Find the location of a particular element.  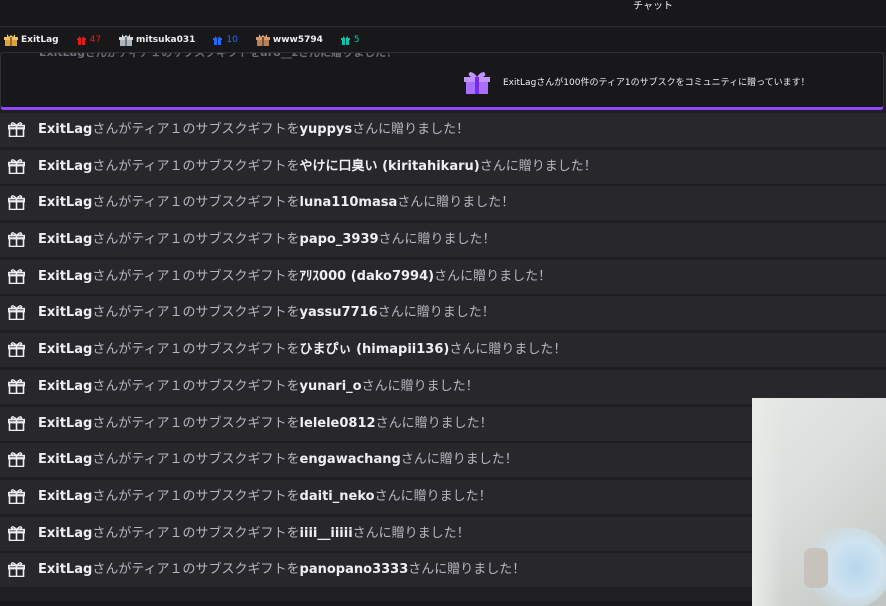

recipient-name: やけに口臭い (kiritahikaru) is located at coordinates (390, 166).